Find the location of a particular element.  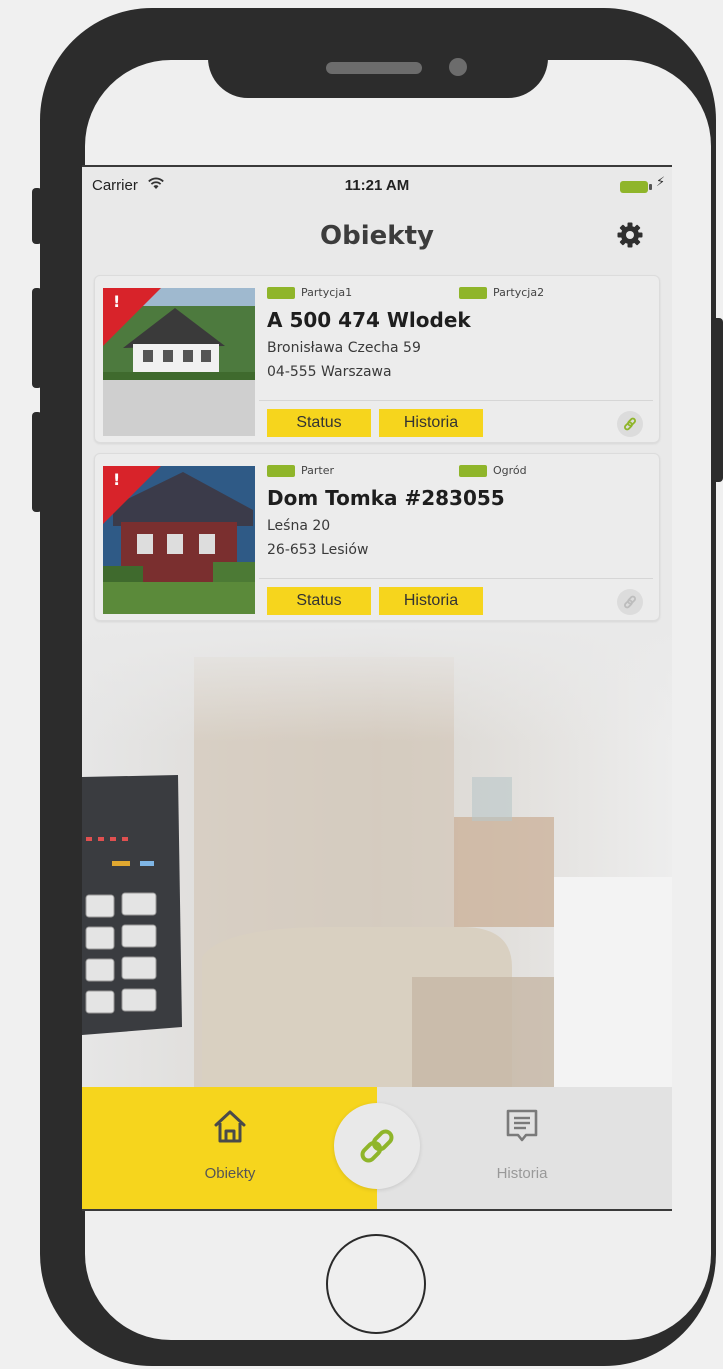

message-icon is located at coordinates (522, 1126).